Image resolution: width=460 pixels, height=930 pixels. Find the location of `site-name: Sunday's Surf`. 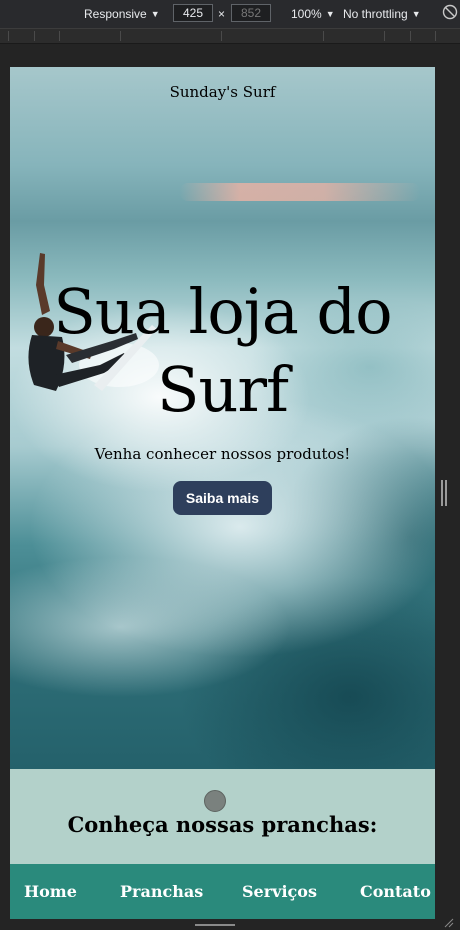

site-name: Sunday's Surf is located at coordinates (222, 92).